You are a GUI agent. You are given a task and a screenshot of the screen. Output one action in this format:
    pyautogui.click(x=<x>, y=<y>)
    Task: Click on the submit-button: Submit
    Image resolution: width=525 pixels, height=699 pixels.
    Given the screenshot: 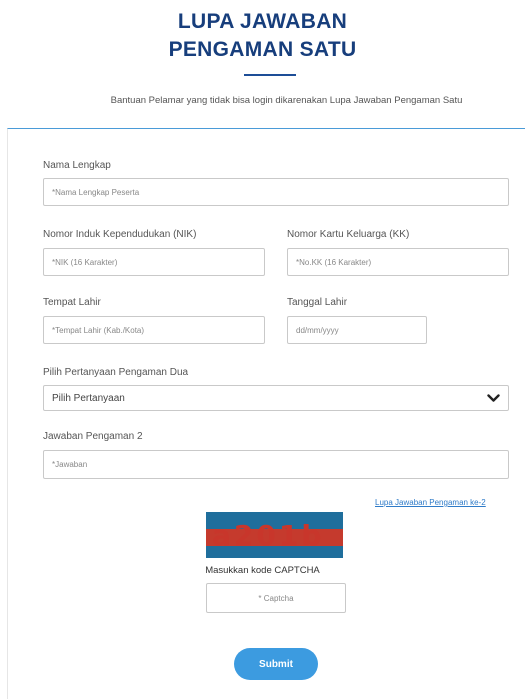 What is the action you would take?
    pyautogui.click(x=276, y=664)
    